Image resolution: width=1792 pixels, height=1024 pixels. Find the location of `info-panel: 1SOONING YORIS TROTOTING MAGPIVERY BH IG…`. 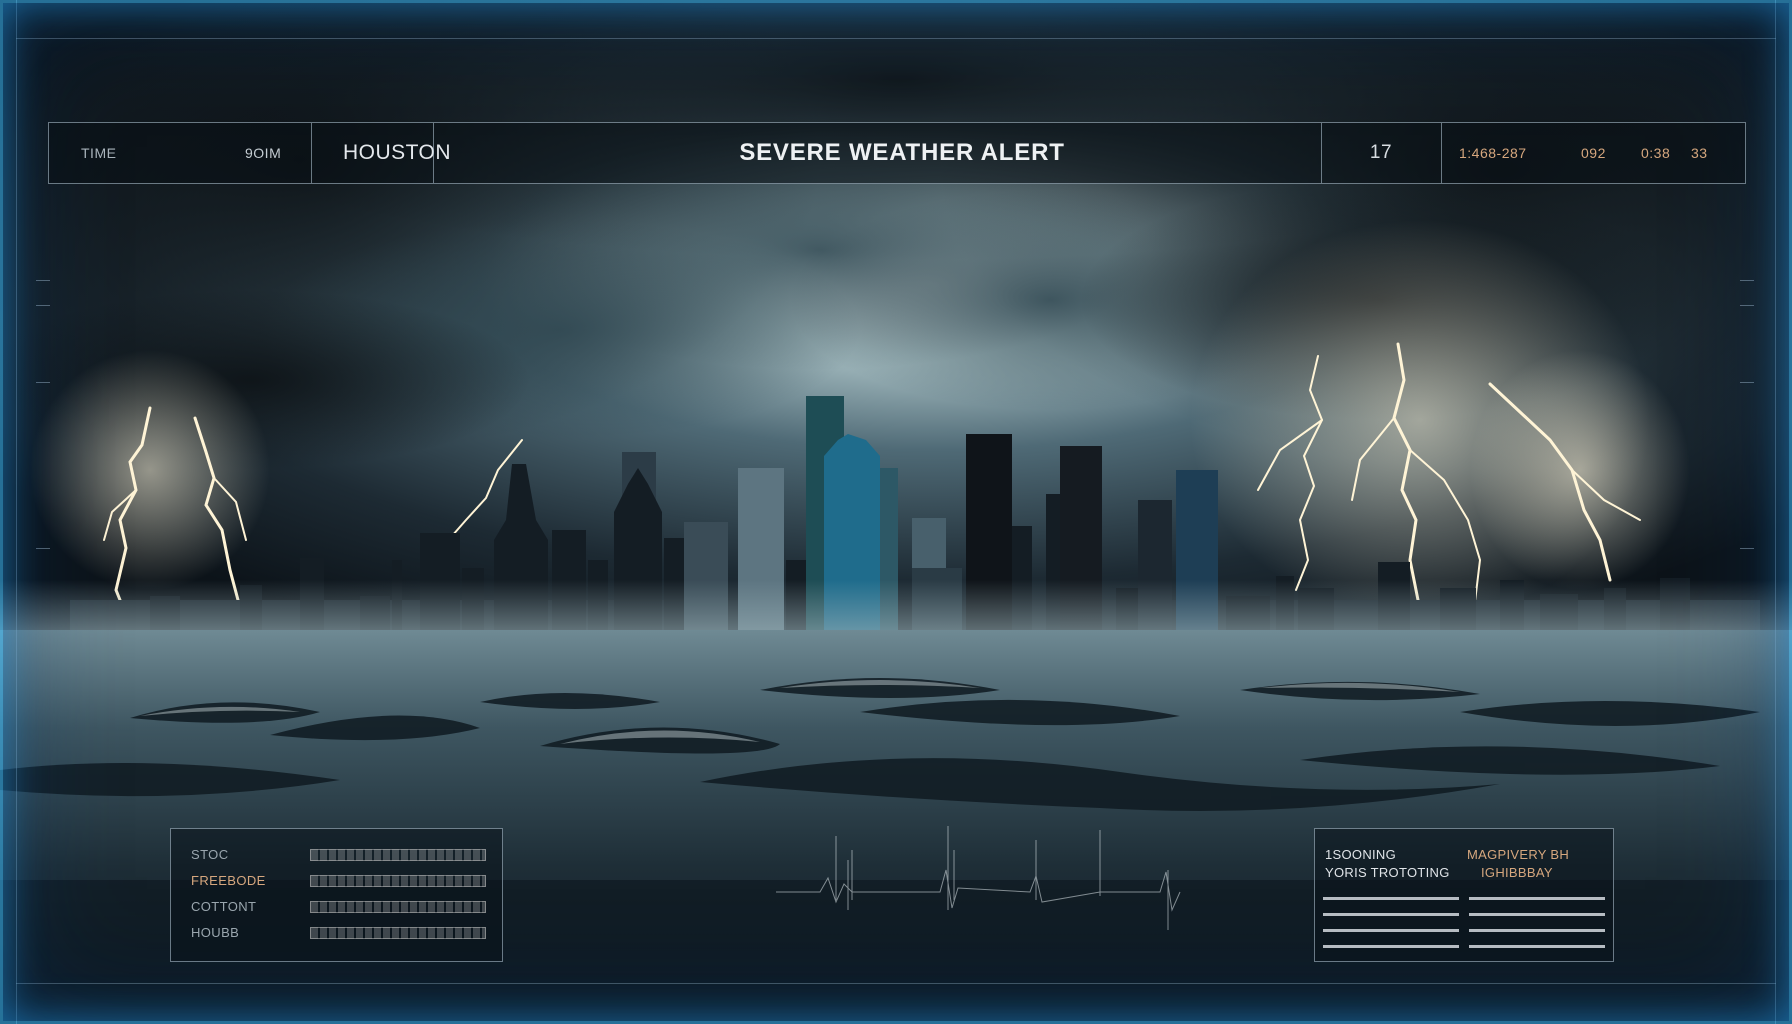

info-panel: 1SOONING YORIS TROTOTING MAGPIVERY BH IG… is located at coordinates (1464, 895).